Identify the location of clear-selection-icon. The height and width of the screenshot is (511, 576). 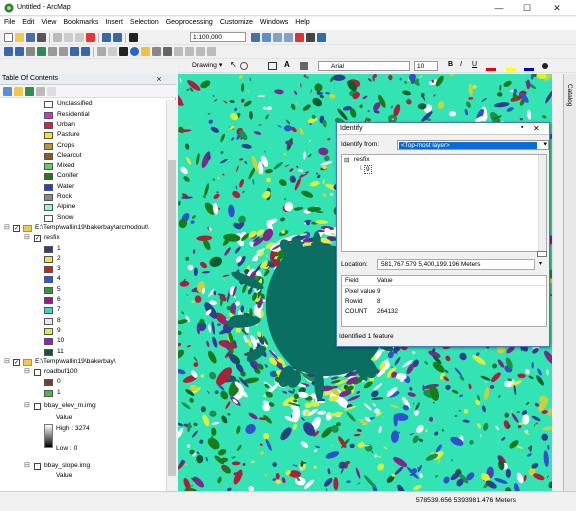
(112, 51).